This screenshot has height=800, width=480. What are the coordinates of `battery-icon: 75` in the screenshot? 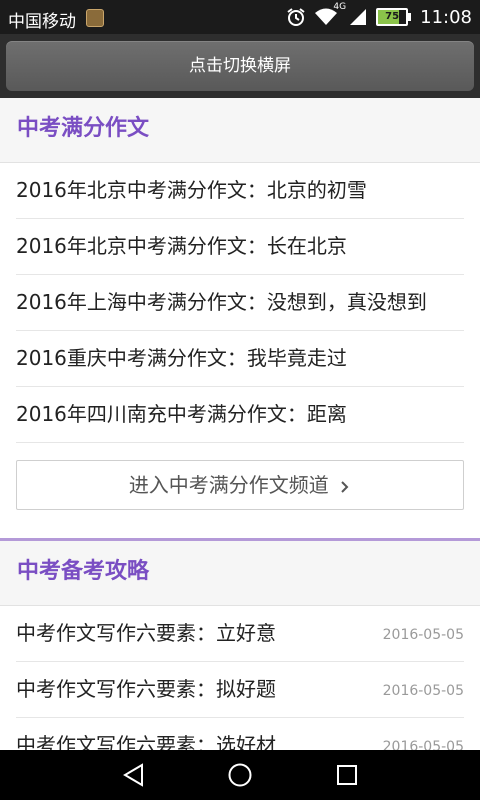 It's located at (394, 17).